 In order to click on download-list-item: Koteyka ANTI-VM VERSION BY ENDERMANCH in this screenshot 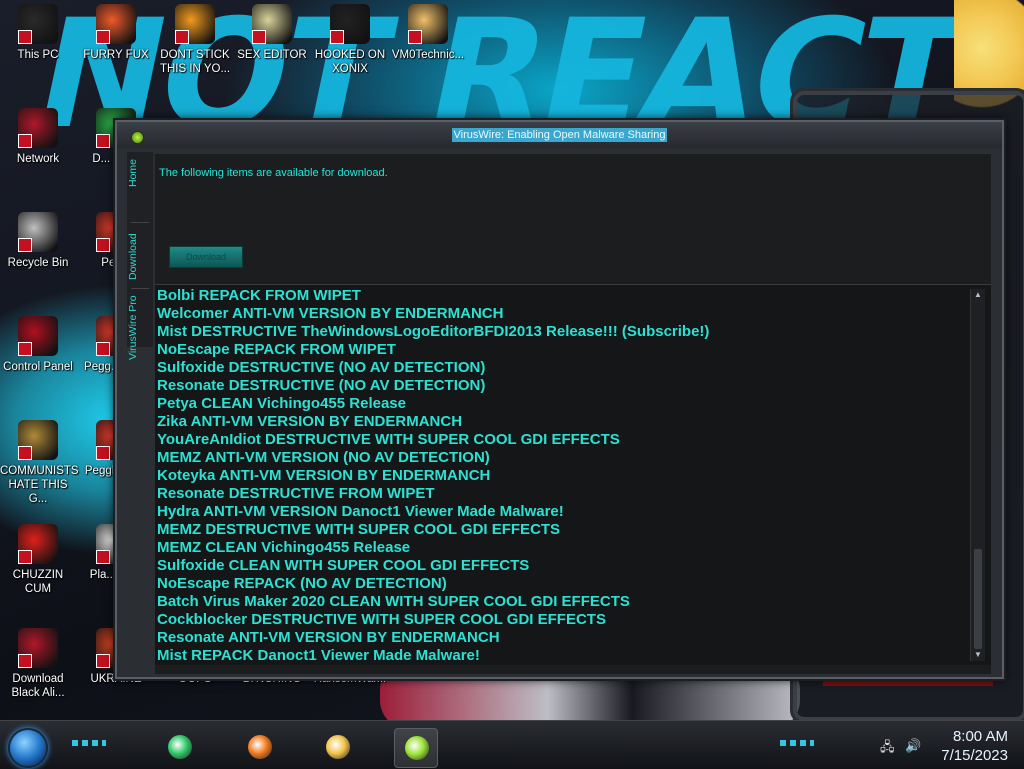, I will do `click(562, 476)`.